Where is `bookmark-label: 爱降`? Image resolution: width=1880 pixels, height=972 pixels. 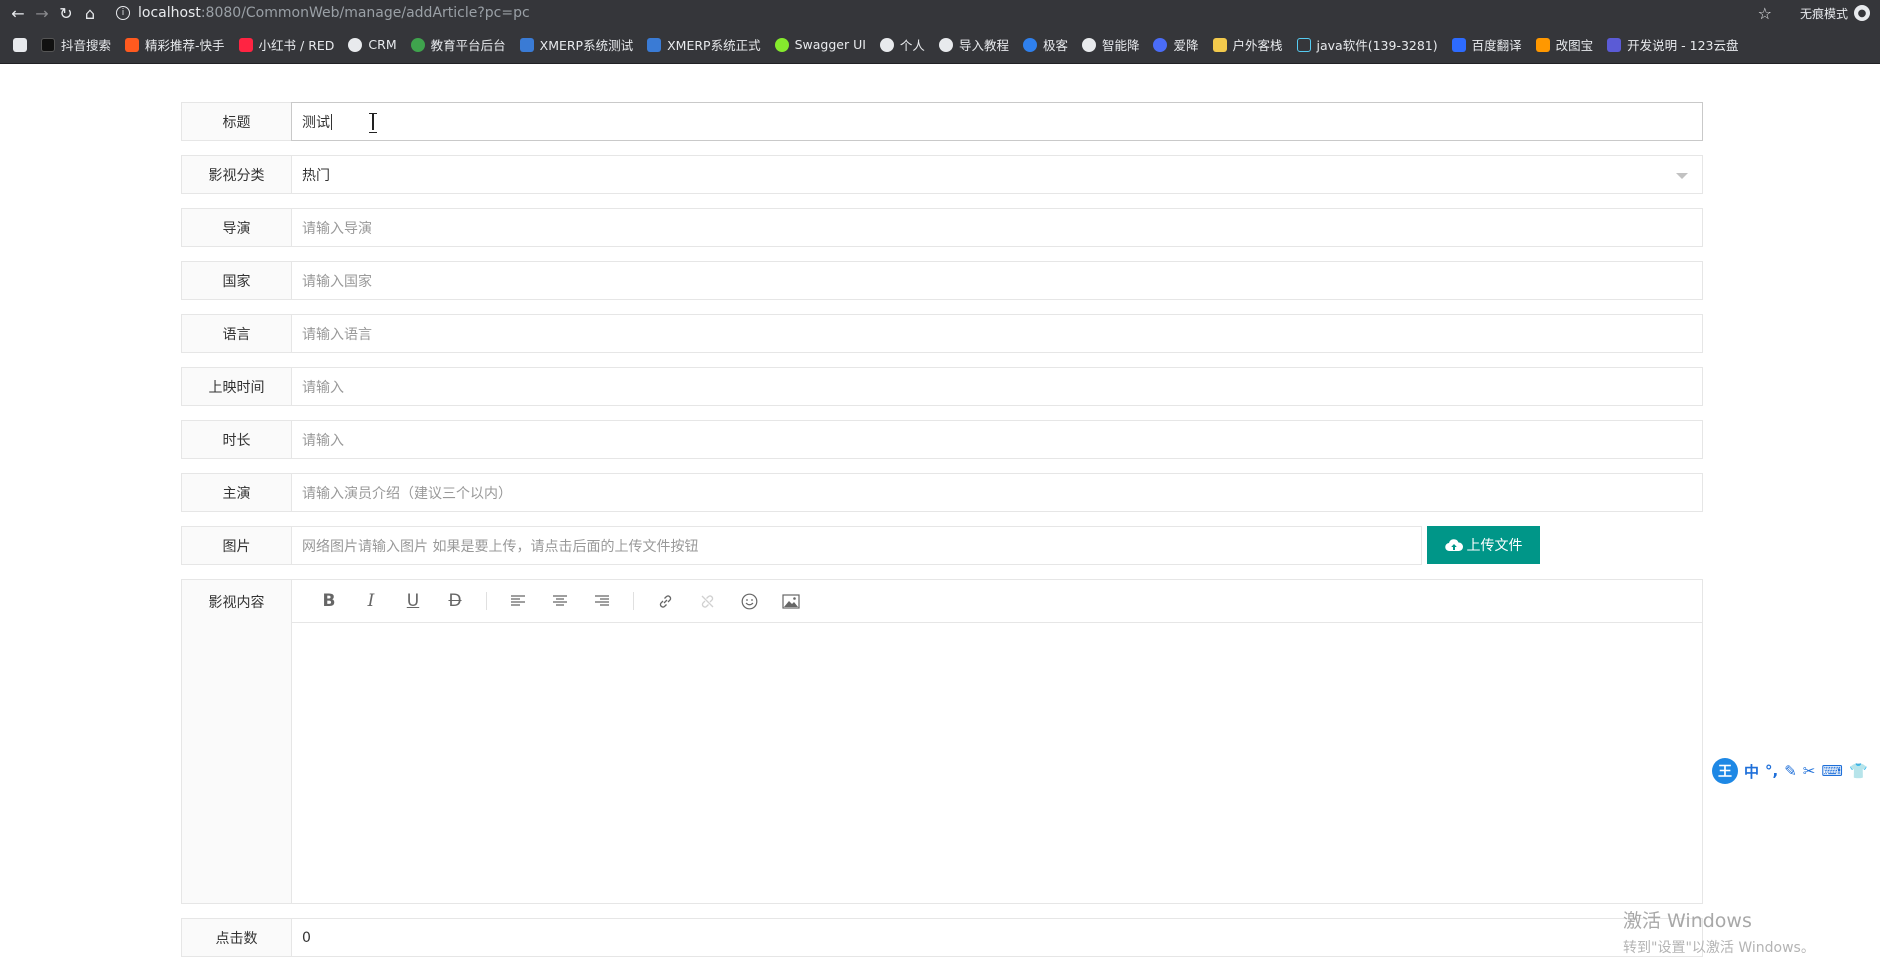
bookmark-label: 爱降 is located at coordinates (1186, 45).